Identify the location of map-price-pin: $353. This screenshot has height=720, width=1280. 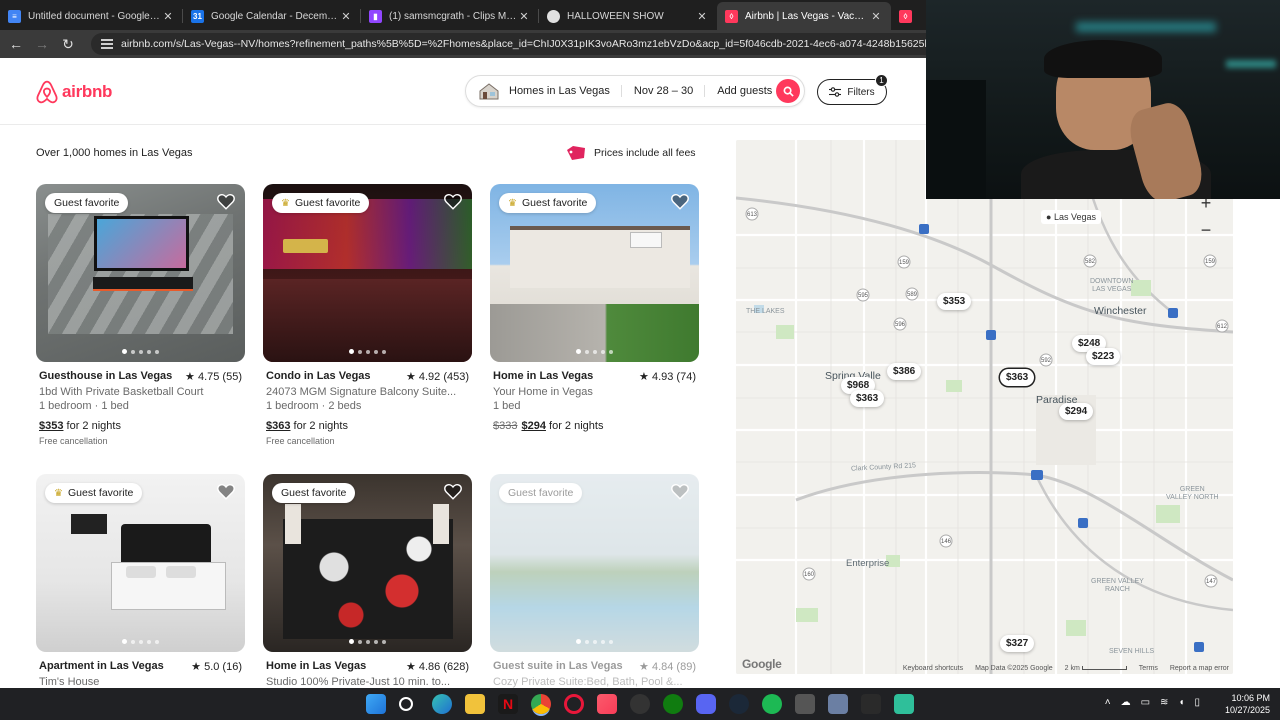
(954, 301).